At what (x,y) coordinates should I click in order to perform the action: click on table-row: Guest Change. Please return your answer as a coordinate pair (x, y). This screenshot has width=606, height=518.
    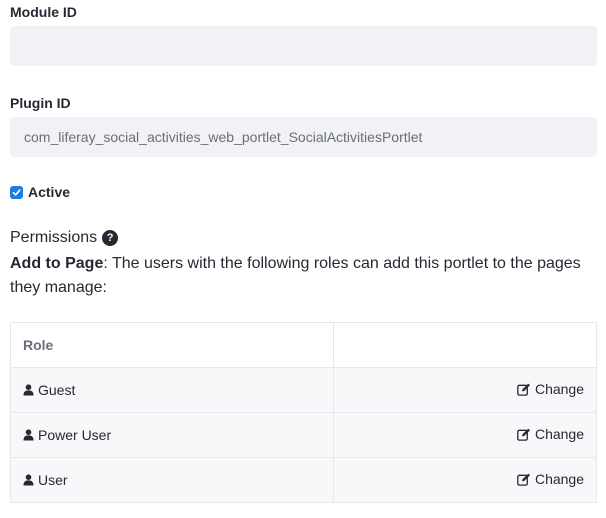
    Looking at the image, I should click on (303, 390).